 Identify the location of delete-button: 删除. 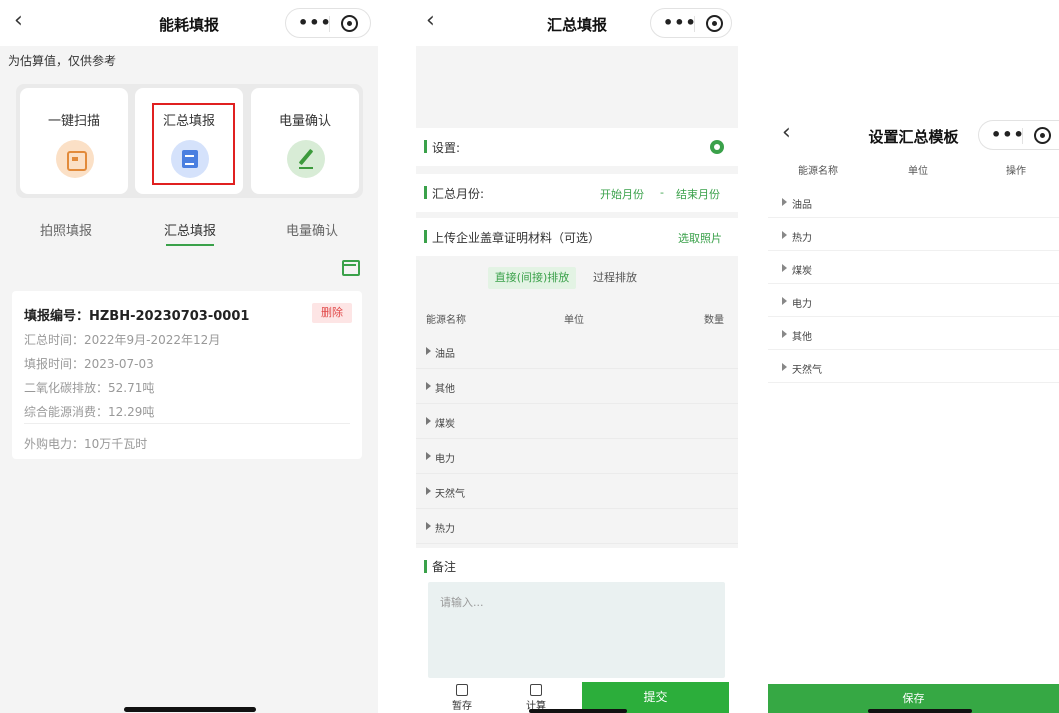
(332, 313).